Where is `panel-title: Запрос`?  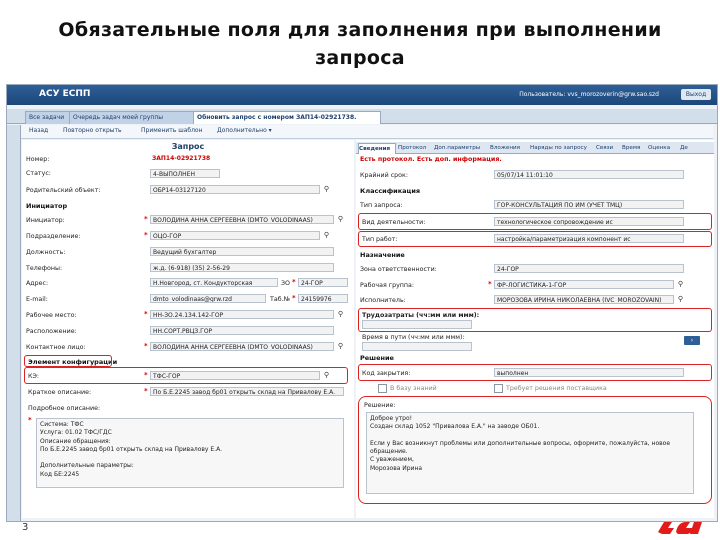 panel-title: Запрос is located at coordinates (188, 146).